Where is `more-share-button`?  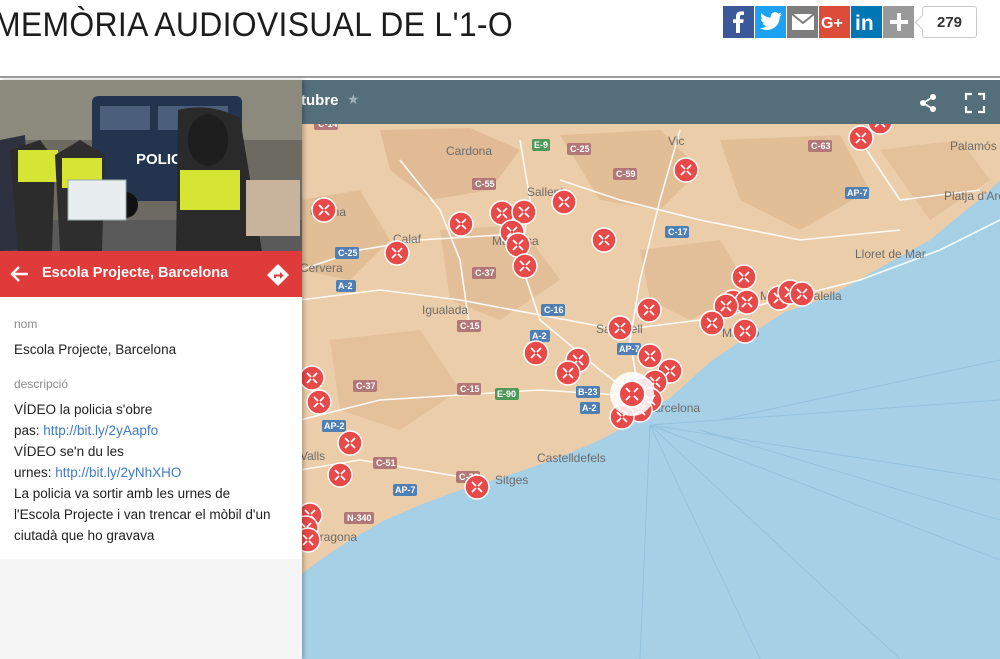 more-share-button is located at coordinates (898, 22).